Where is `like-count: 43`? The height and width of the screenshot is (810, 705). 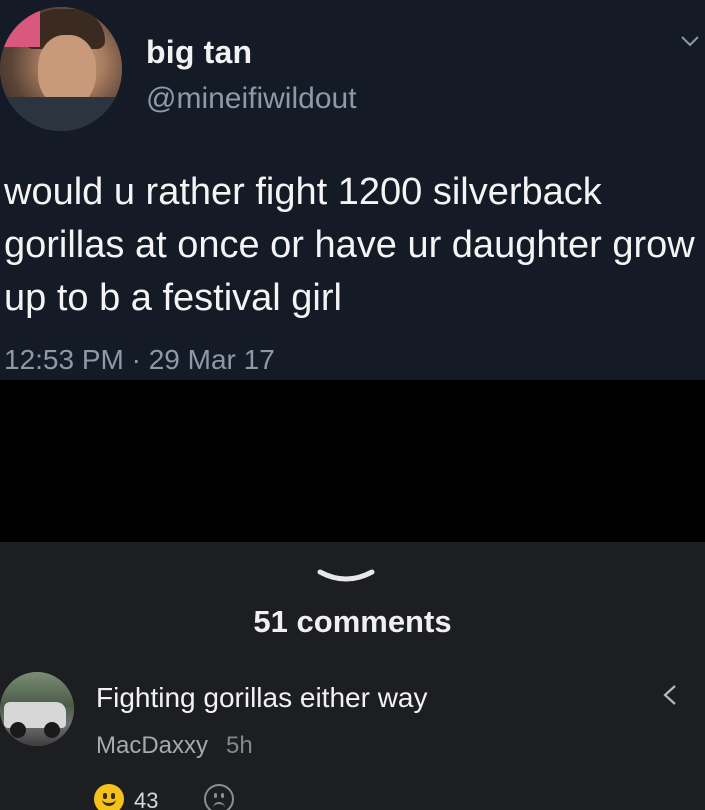 like-count: 43 is located at coordinates (146, 799).